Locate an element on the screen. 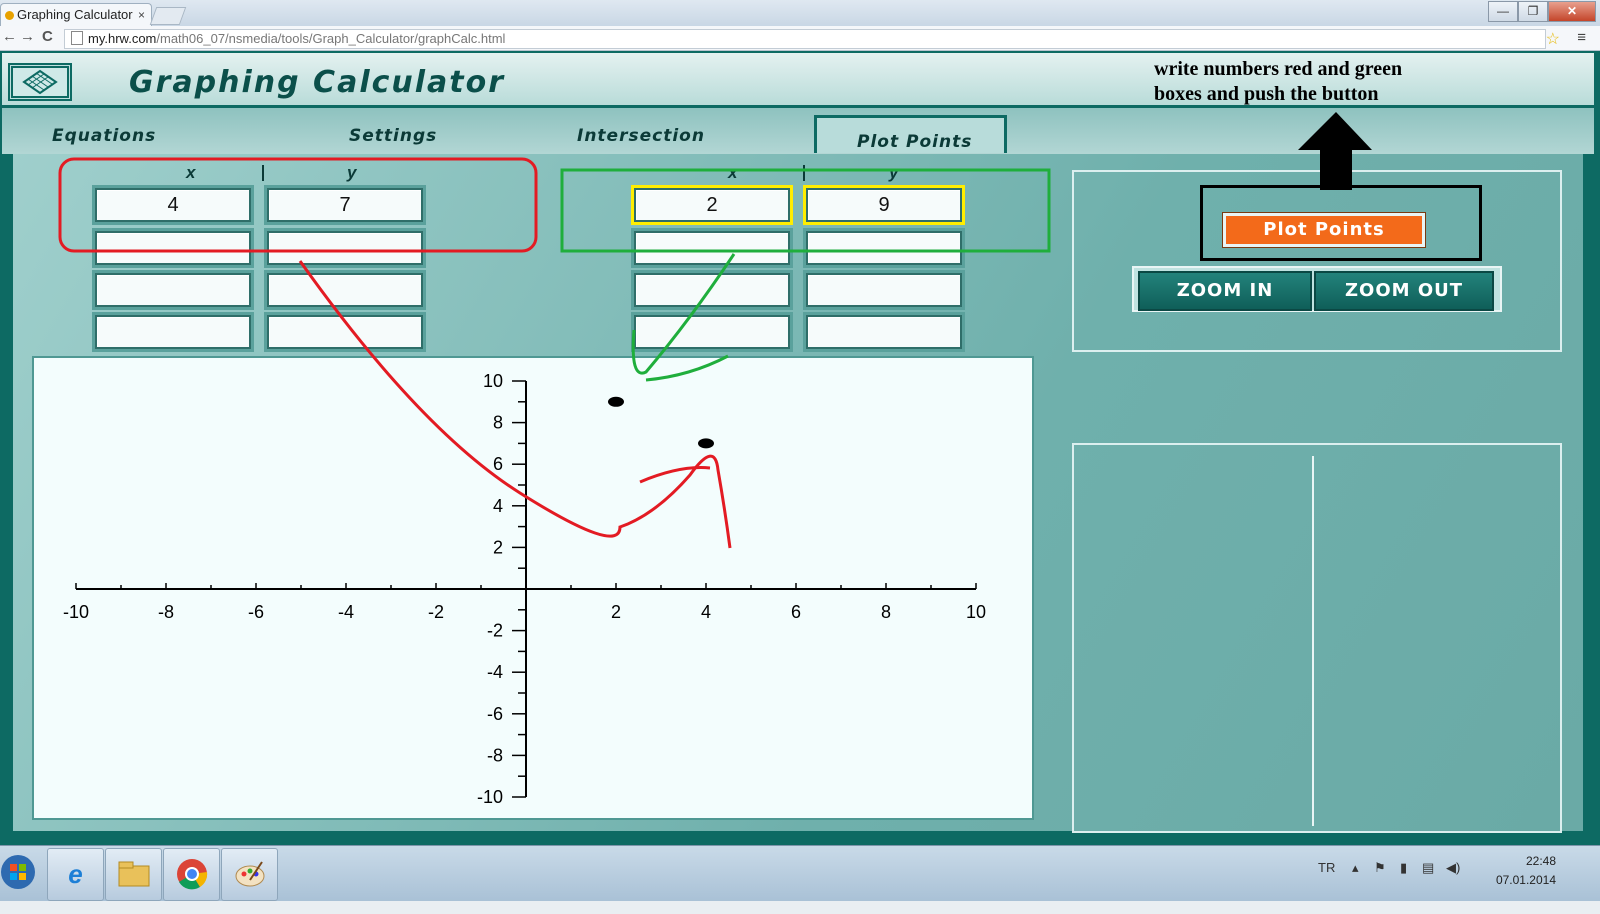 This screenshot has width=1600, height=914. browser-tab: Graphing Calculator × is located at coordinates (76, 15).